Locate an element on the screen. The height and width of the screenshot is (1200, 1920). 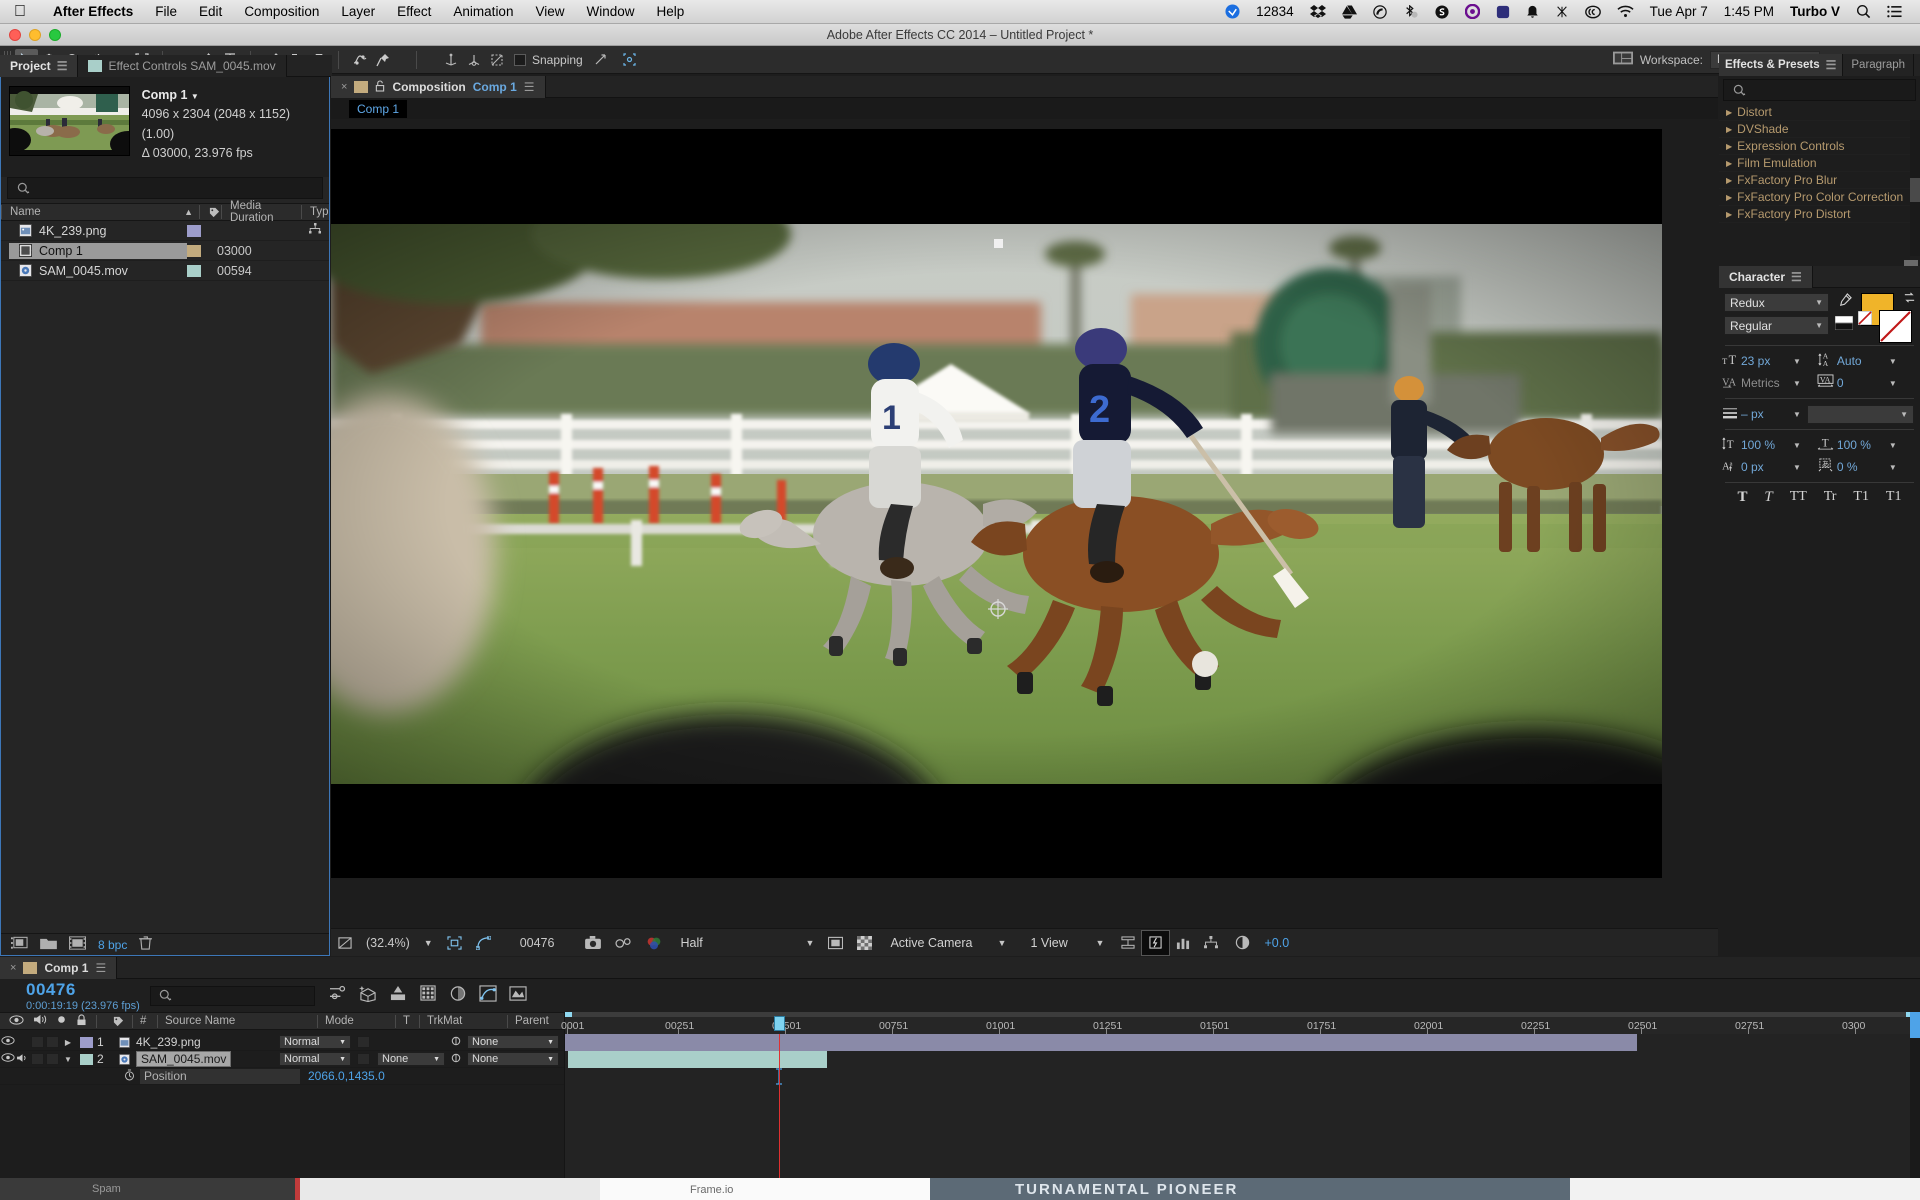
toggle-mask-paths-icon is located at coordinates (483, 943).